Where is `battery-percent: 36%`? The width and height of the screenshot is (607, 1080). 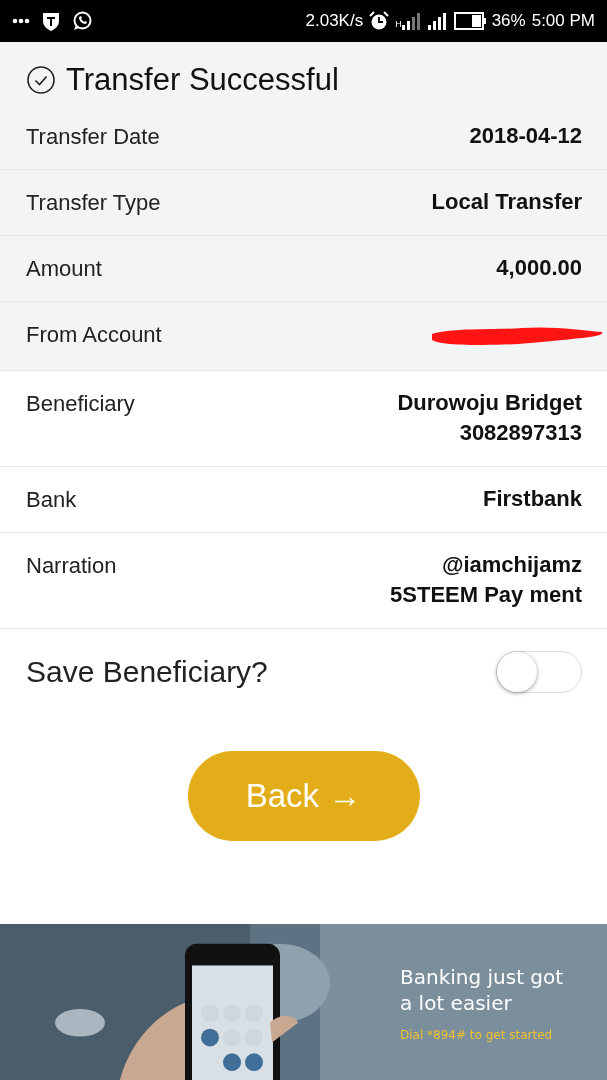 battery-percent: 36% is located at coordinates (508, 21).